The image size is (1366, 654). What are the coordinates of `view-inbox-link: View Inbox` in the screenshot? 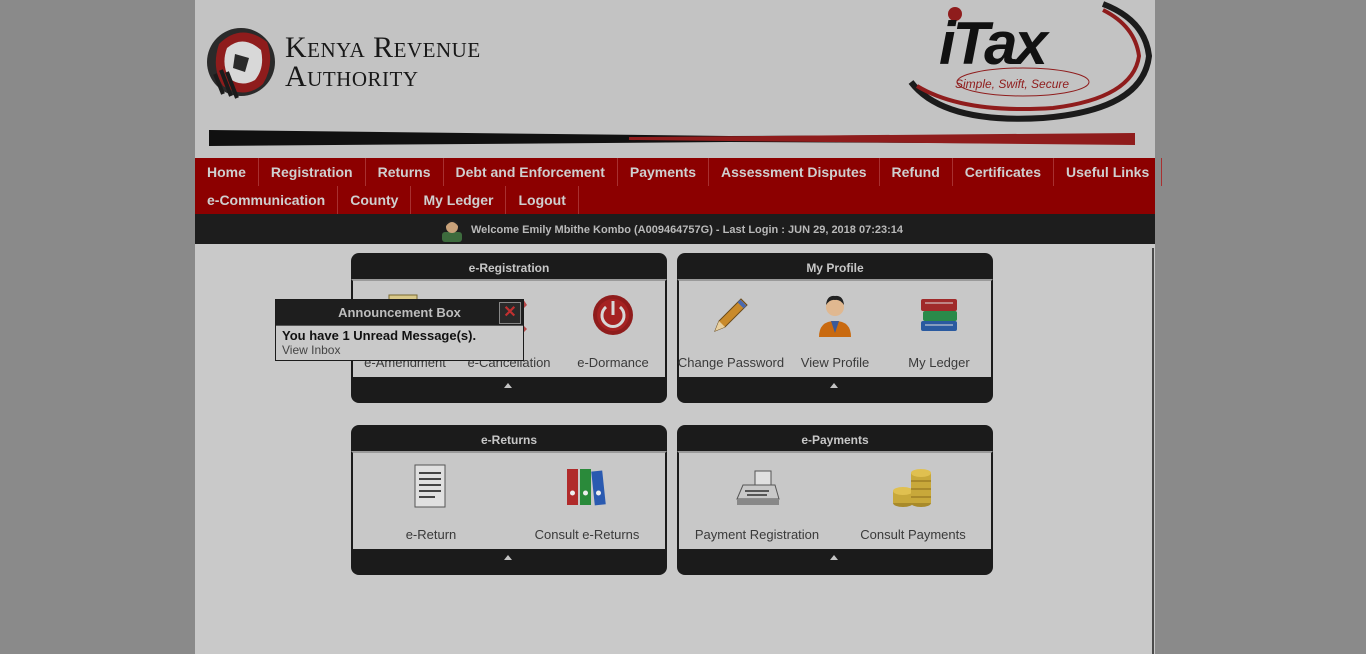 It's located at (399, 350).